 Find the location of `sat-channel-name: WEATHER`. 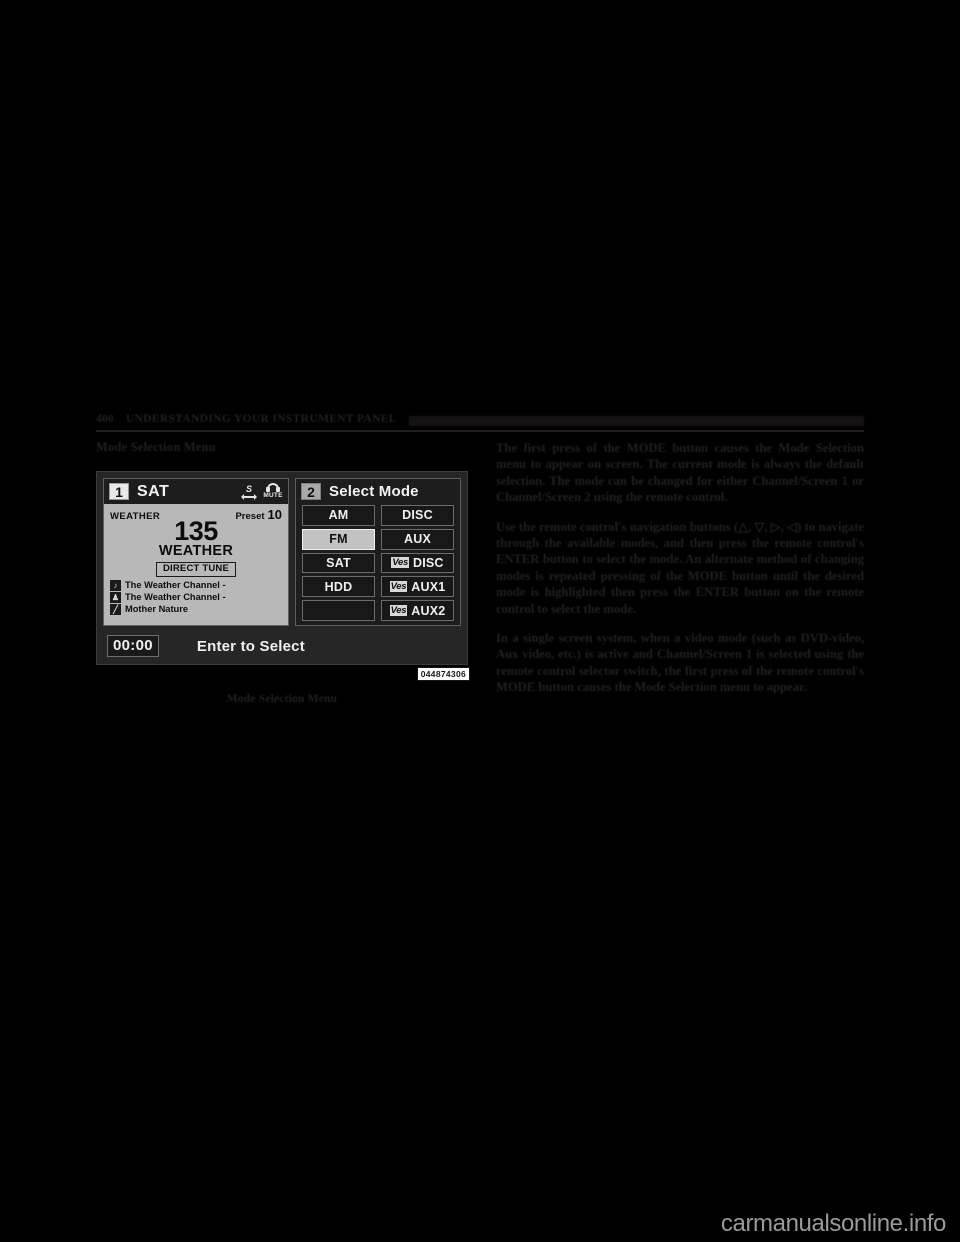

sat-channel-name: WEATHER is located at coordinates (196, 551).